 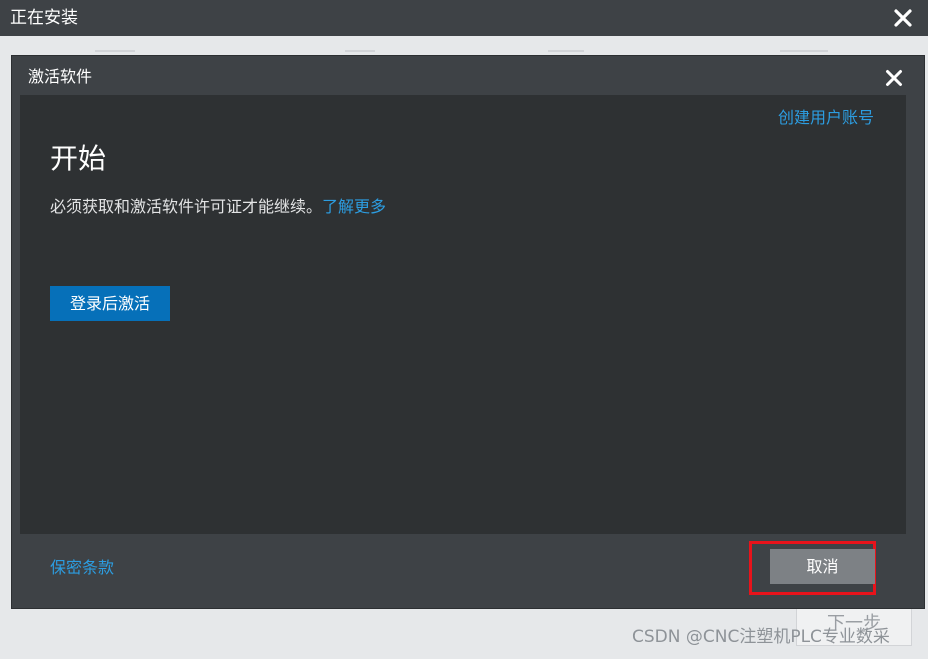 What do you see at coordinates (464, 18) in the screenshot?
I see `installer-title-bar: 正在安装` at bounding box center [464, 18].